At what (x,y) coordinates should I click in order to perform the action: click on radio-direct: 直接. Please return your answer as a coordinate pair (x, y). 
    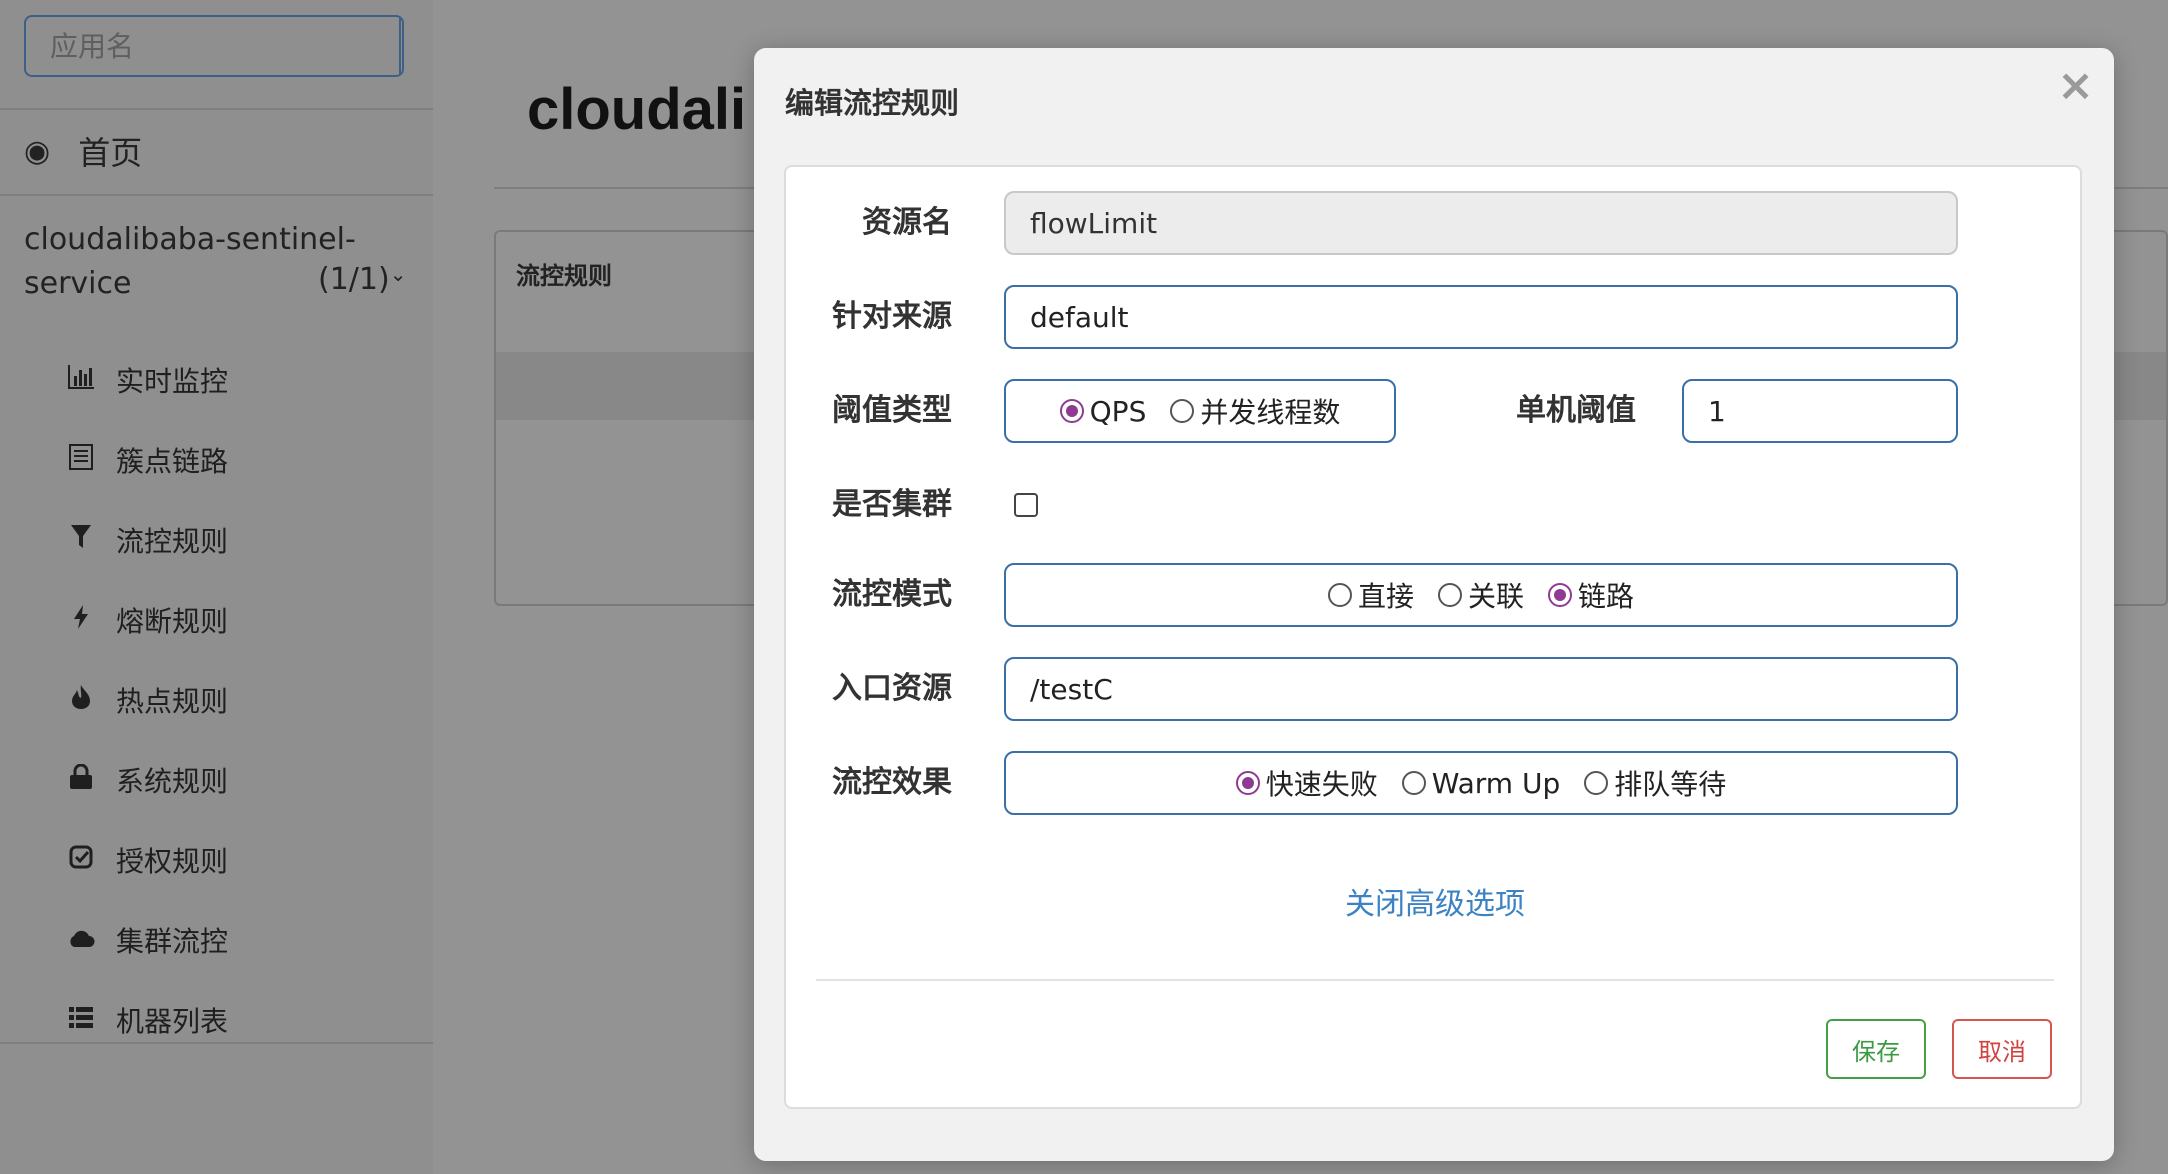
    Looking at the image, I should click on (1370, 595).